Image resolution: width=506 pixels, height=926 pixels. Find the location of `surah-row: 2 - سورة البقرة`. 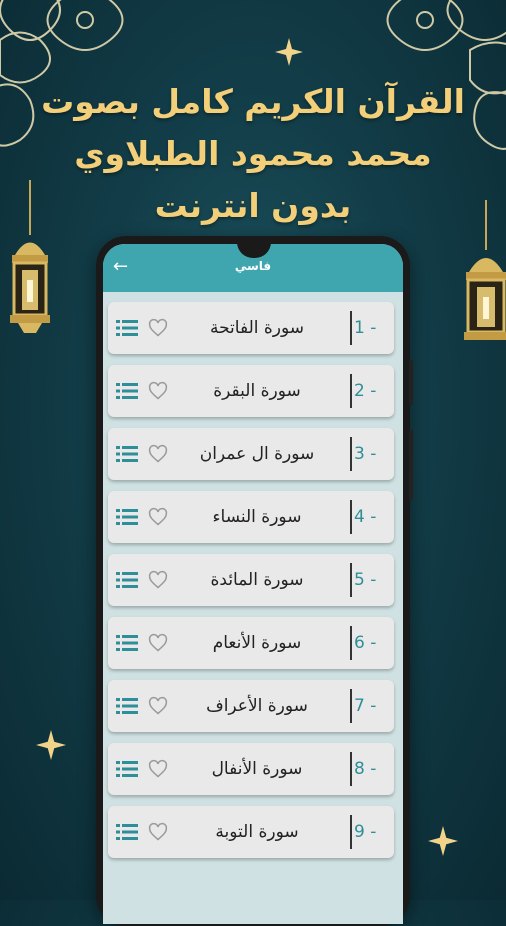

surah-row: 2 - سورة البقرة is located at coordinates (251, 391).